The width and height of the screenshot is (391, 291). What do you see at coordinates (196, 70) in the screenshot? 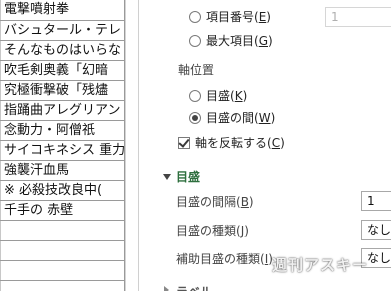
I see `axis-position-heading: 軸位置` at bounding box center [196, 70].